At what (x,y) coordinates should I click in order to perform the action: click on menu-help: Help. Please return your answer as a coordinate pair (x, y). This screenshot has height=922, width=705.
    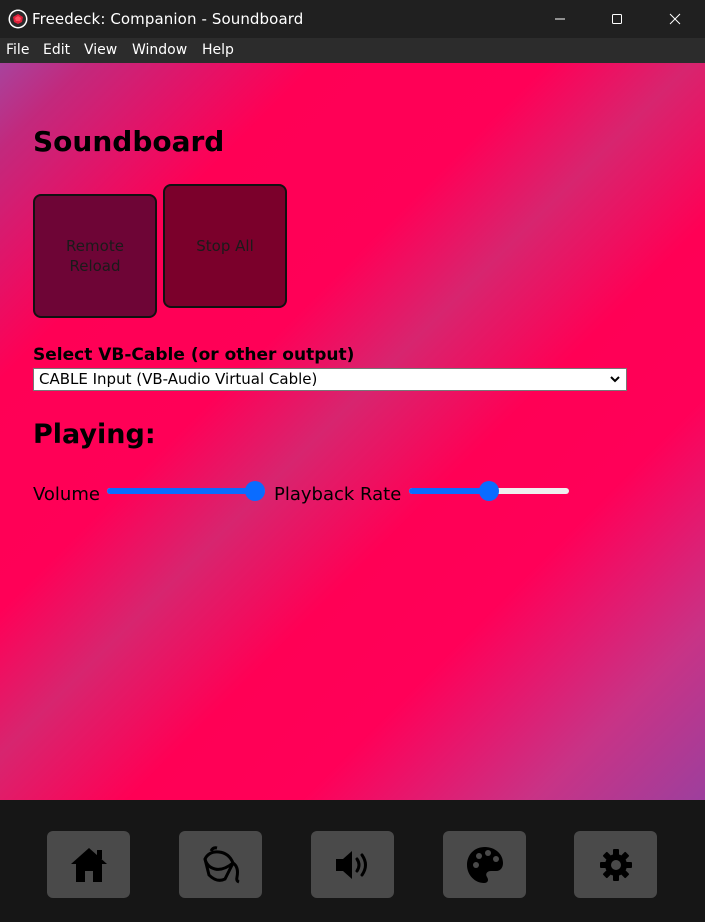
    Looking at the image, I should click on (218, 50).